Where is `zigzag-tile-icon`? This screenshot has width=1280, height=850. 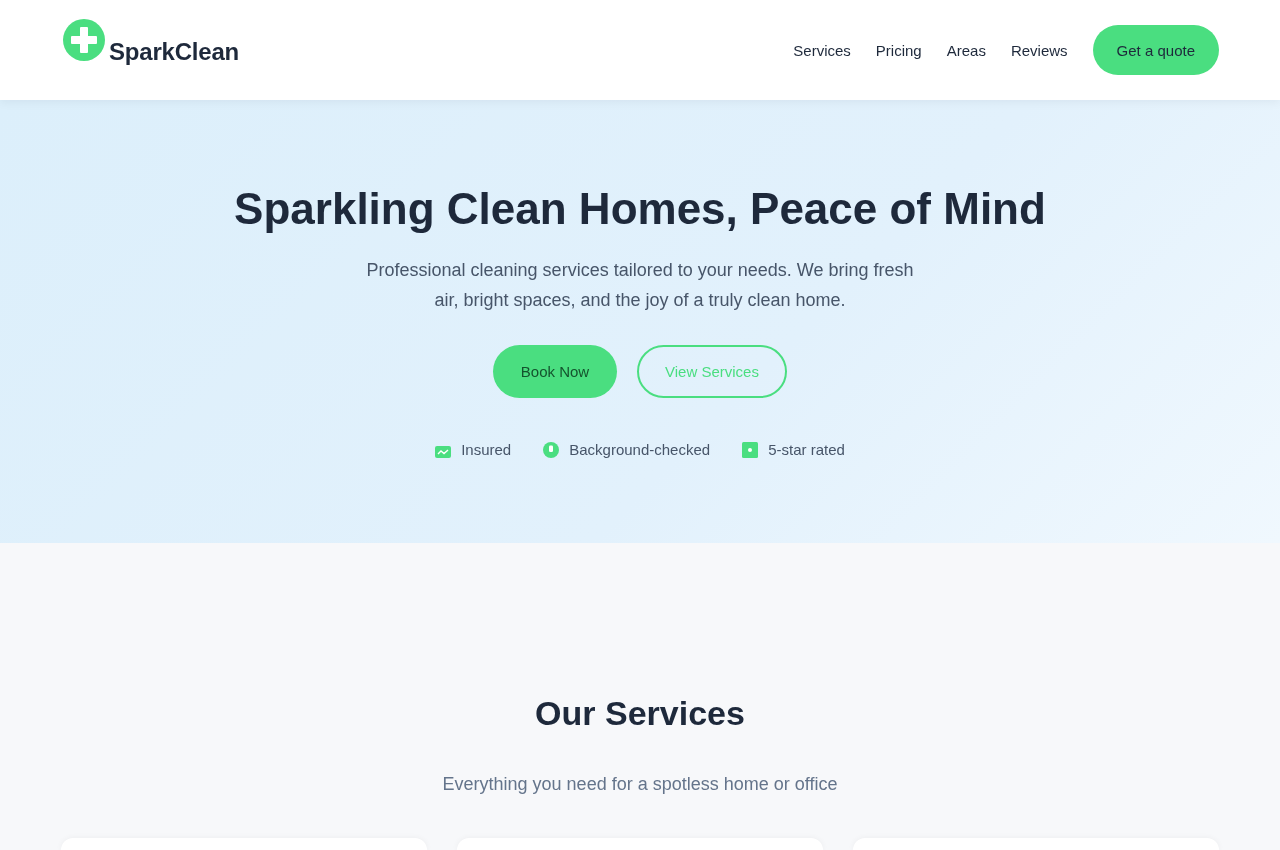
zigzag-tile-icon is located at coordinates (443, 451).